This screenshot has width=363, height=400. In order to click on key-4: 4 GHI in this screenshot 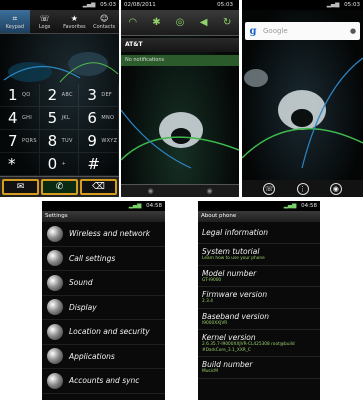, I will do `click(20, 118)`.